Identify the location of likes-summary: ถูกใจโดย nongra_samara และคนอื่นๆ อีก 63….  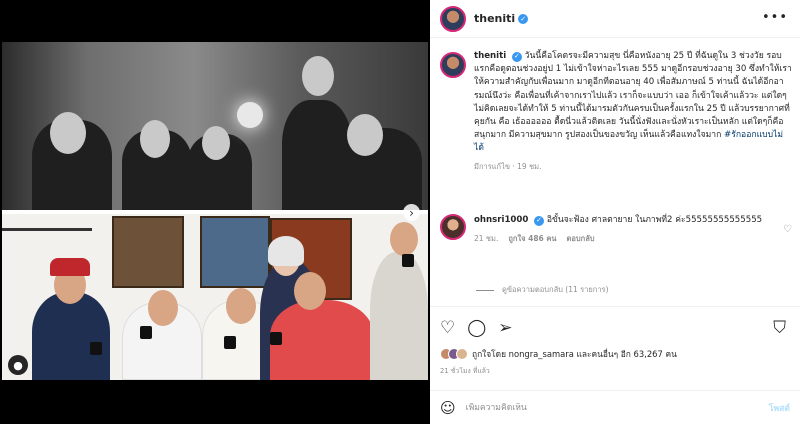
(615, 354).